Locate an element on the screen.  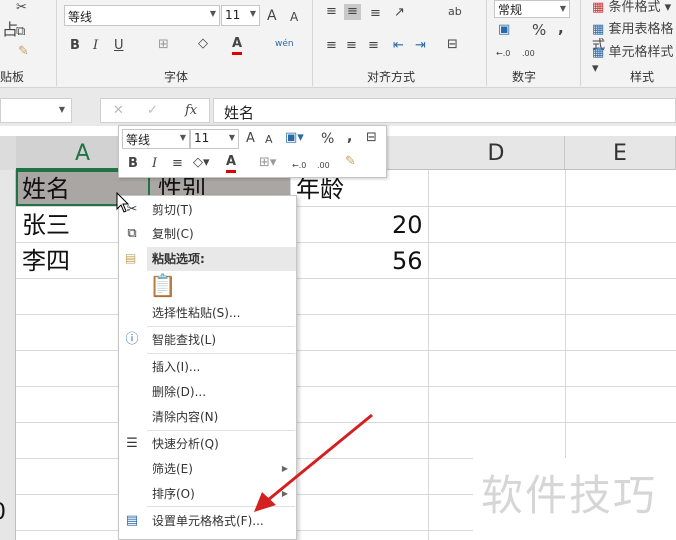
watermark: 软件技巧 is located at coordinates (574, 499).